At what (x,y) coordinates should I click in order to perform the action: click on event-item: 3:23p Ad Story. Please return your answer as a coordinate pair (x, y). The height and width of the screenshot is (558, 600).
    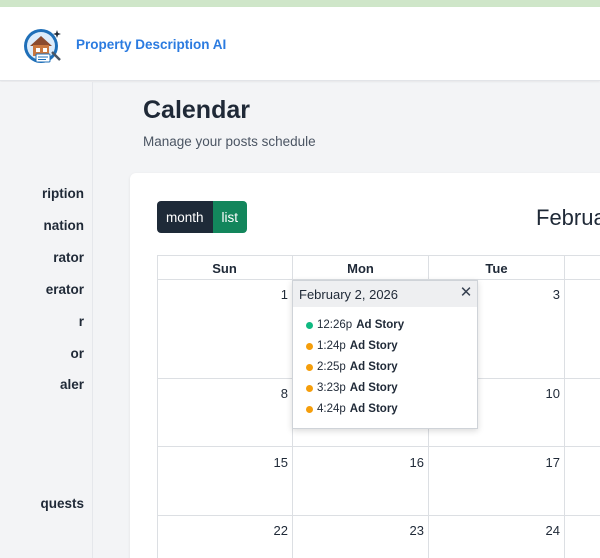
    Looking at the image, I should click on (352, 388).